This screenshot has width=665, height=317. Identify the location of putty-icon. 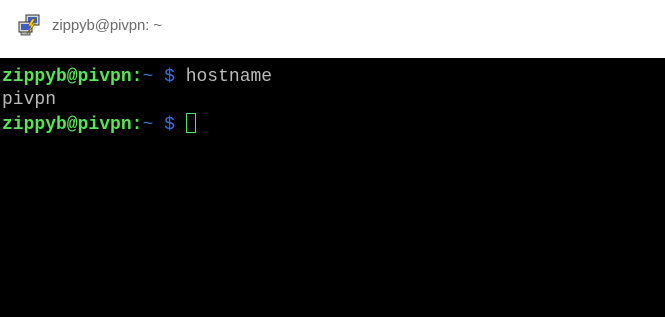
(29, 25).